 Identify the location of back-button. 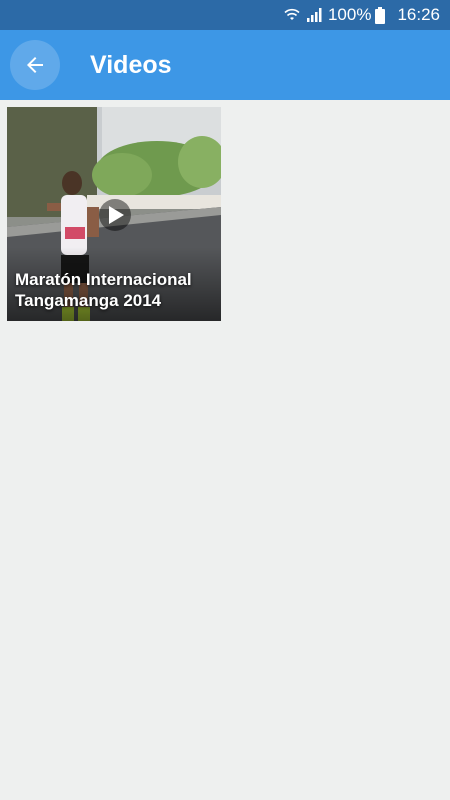
(35, 65).